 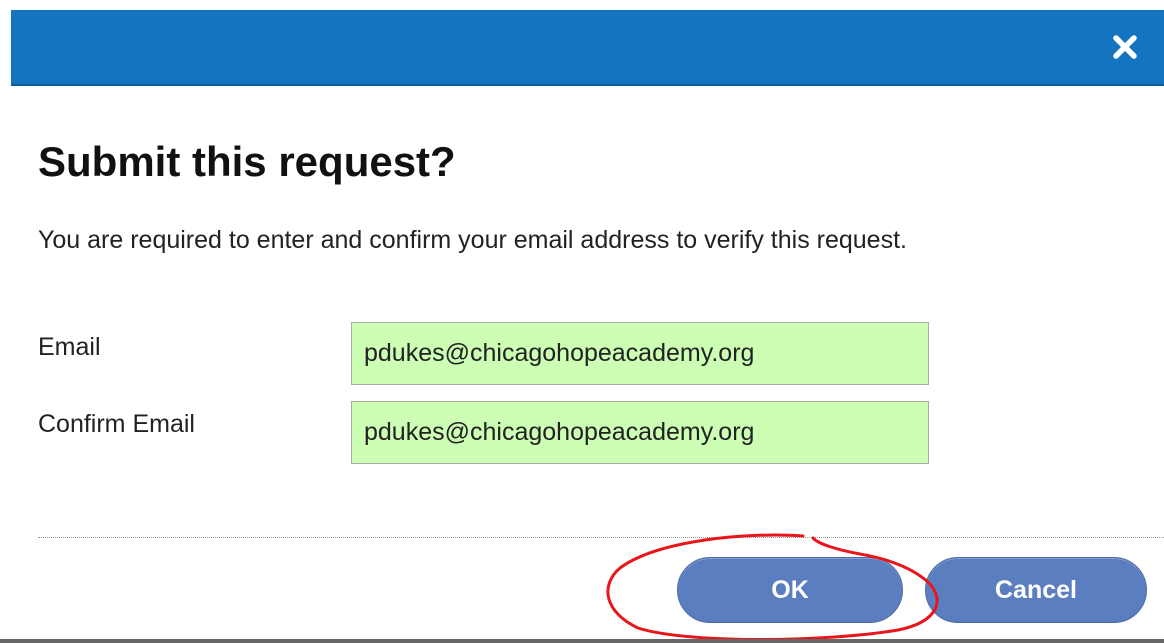 What do you see at coordinates (601, 537) in the screenshot?
I see `button-divider` at bounding box center [601, 537].